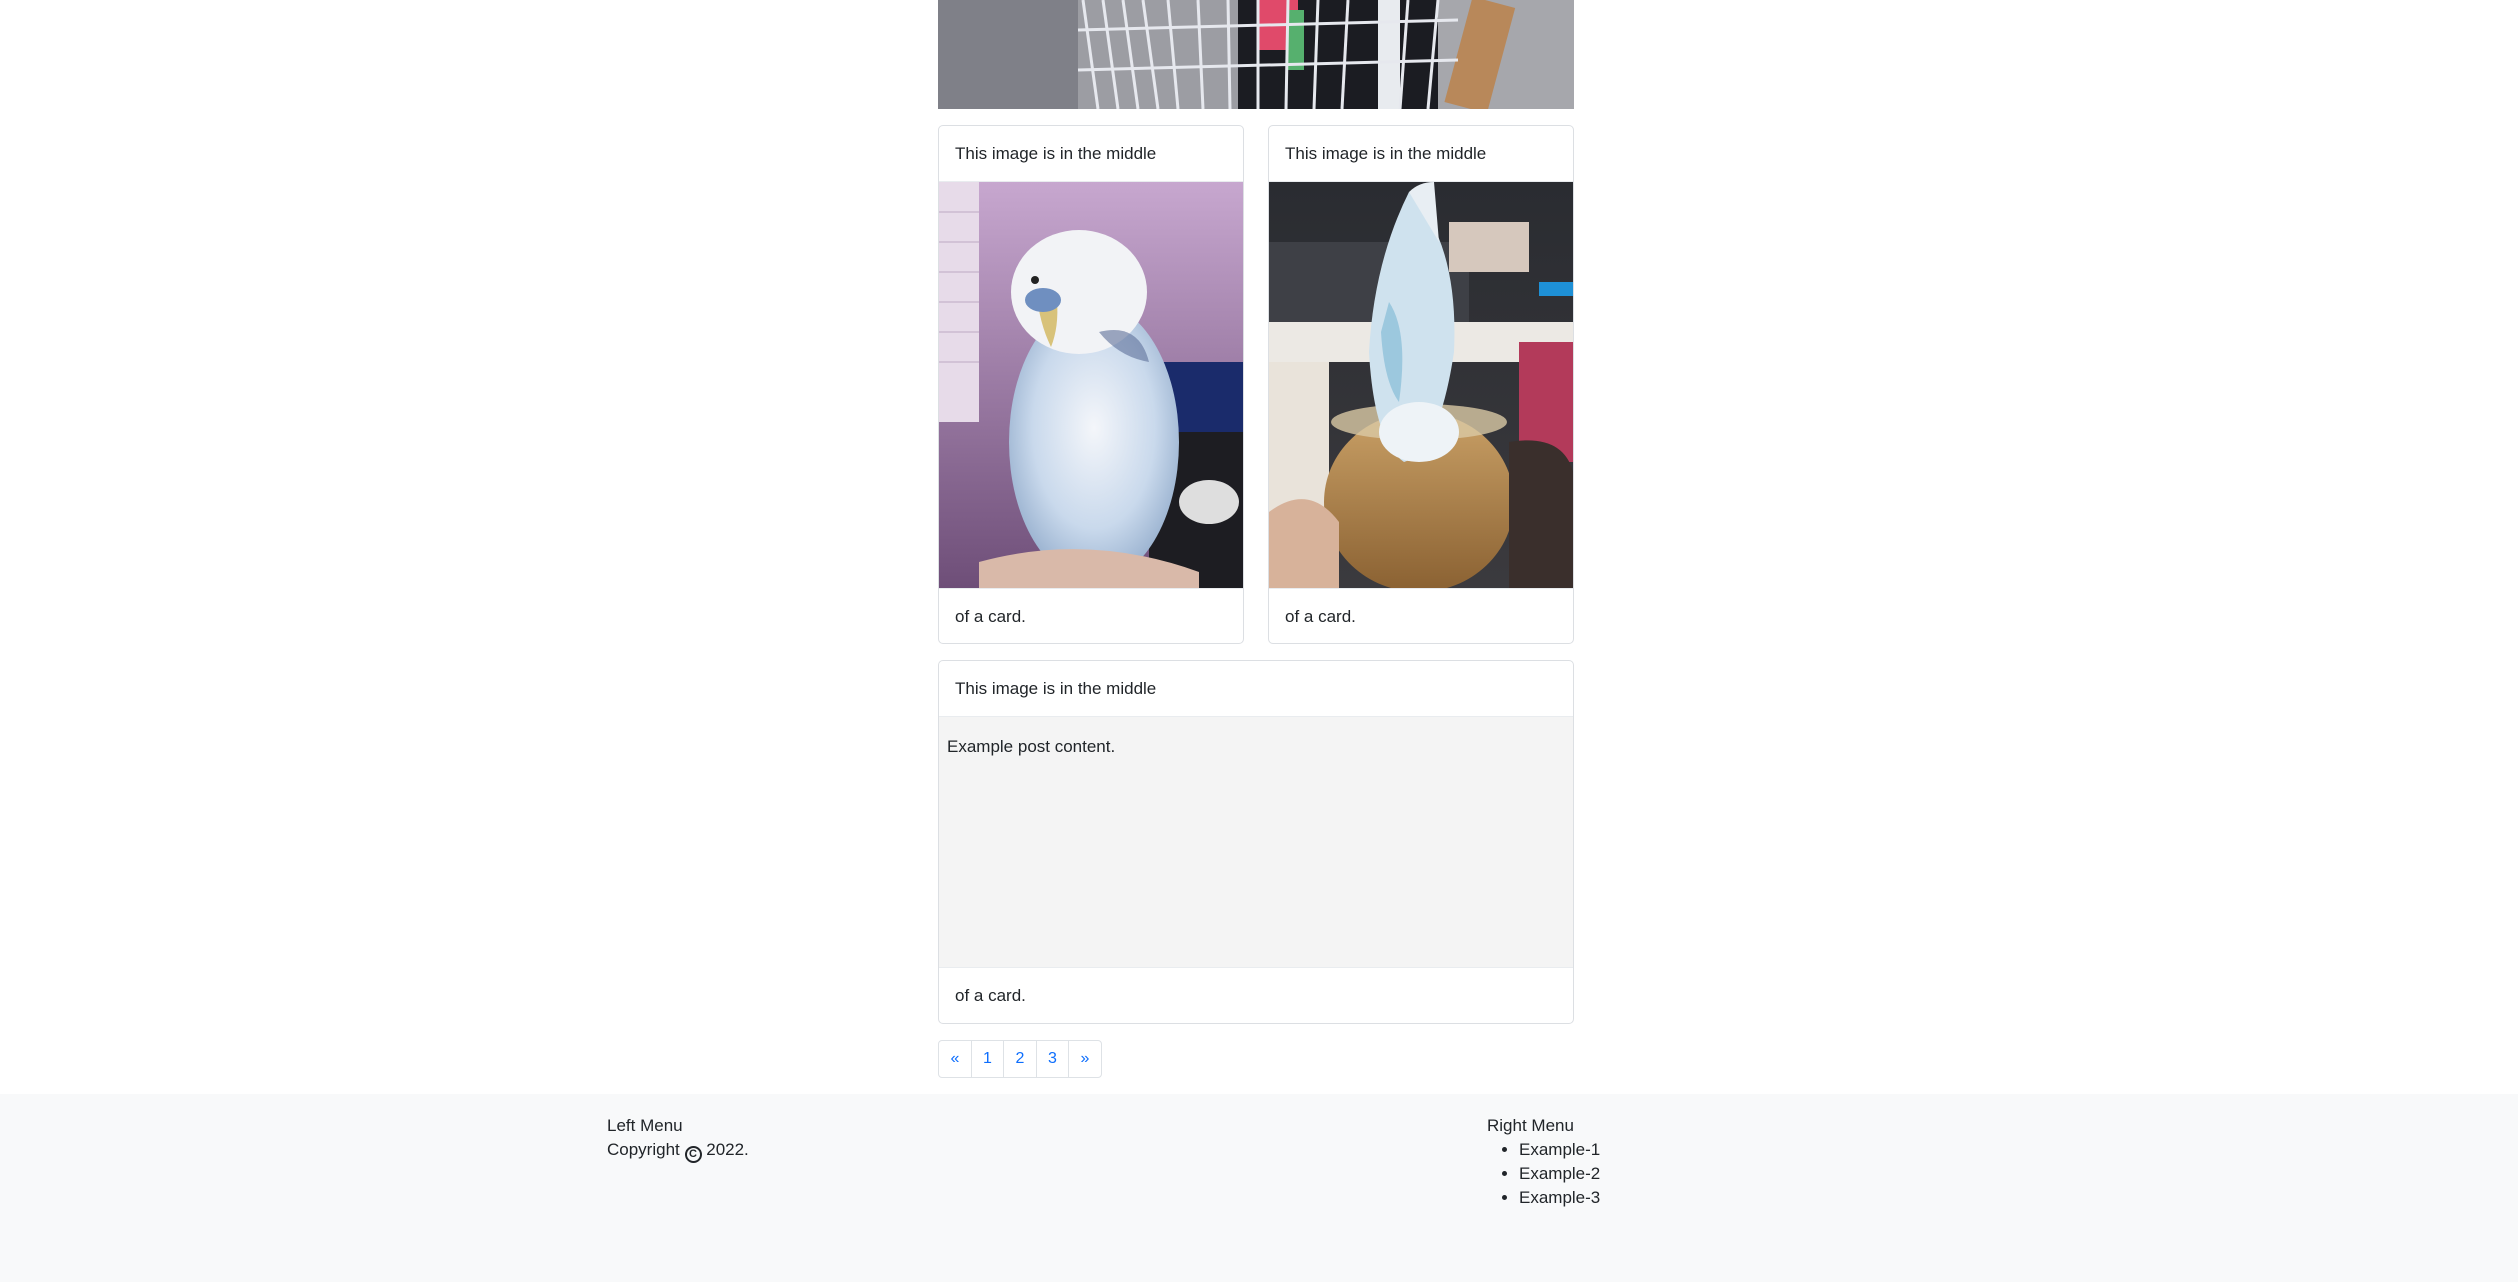 The width and height of the screenshot is (2518, 1282). What do you see at coordinates (1559, 1198) in the screenshot?
I see `right-menu-item: Example-3` at bounding box center [1559, 1198].